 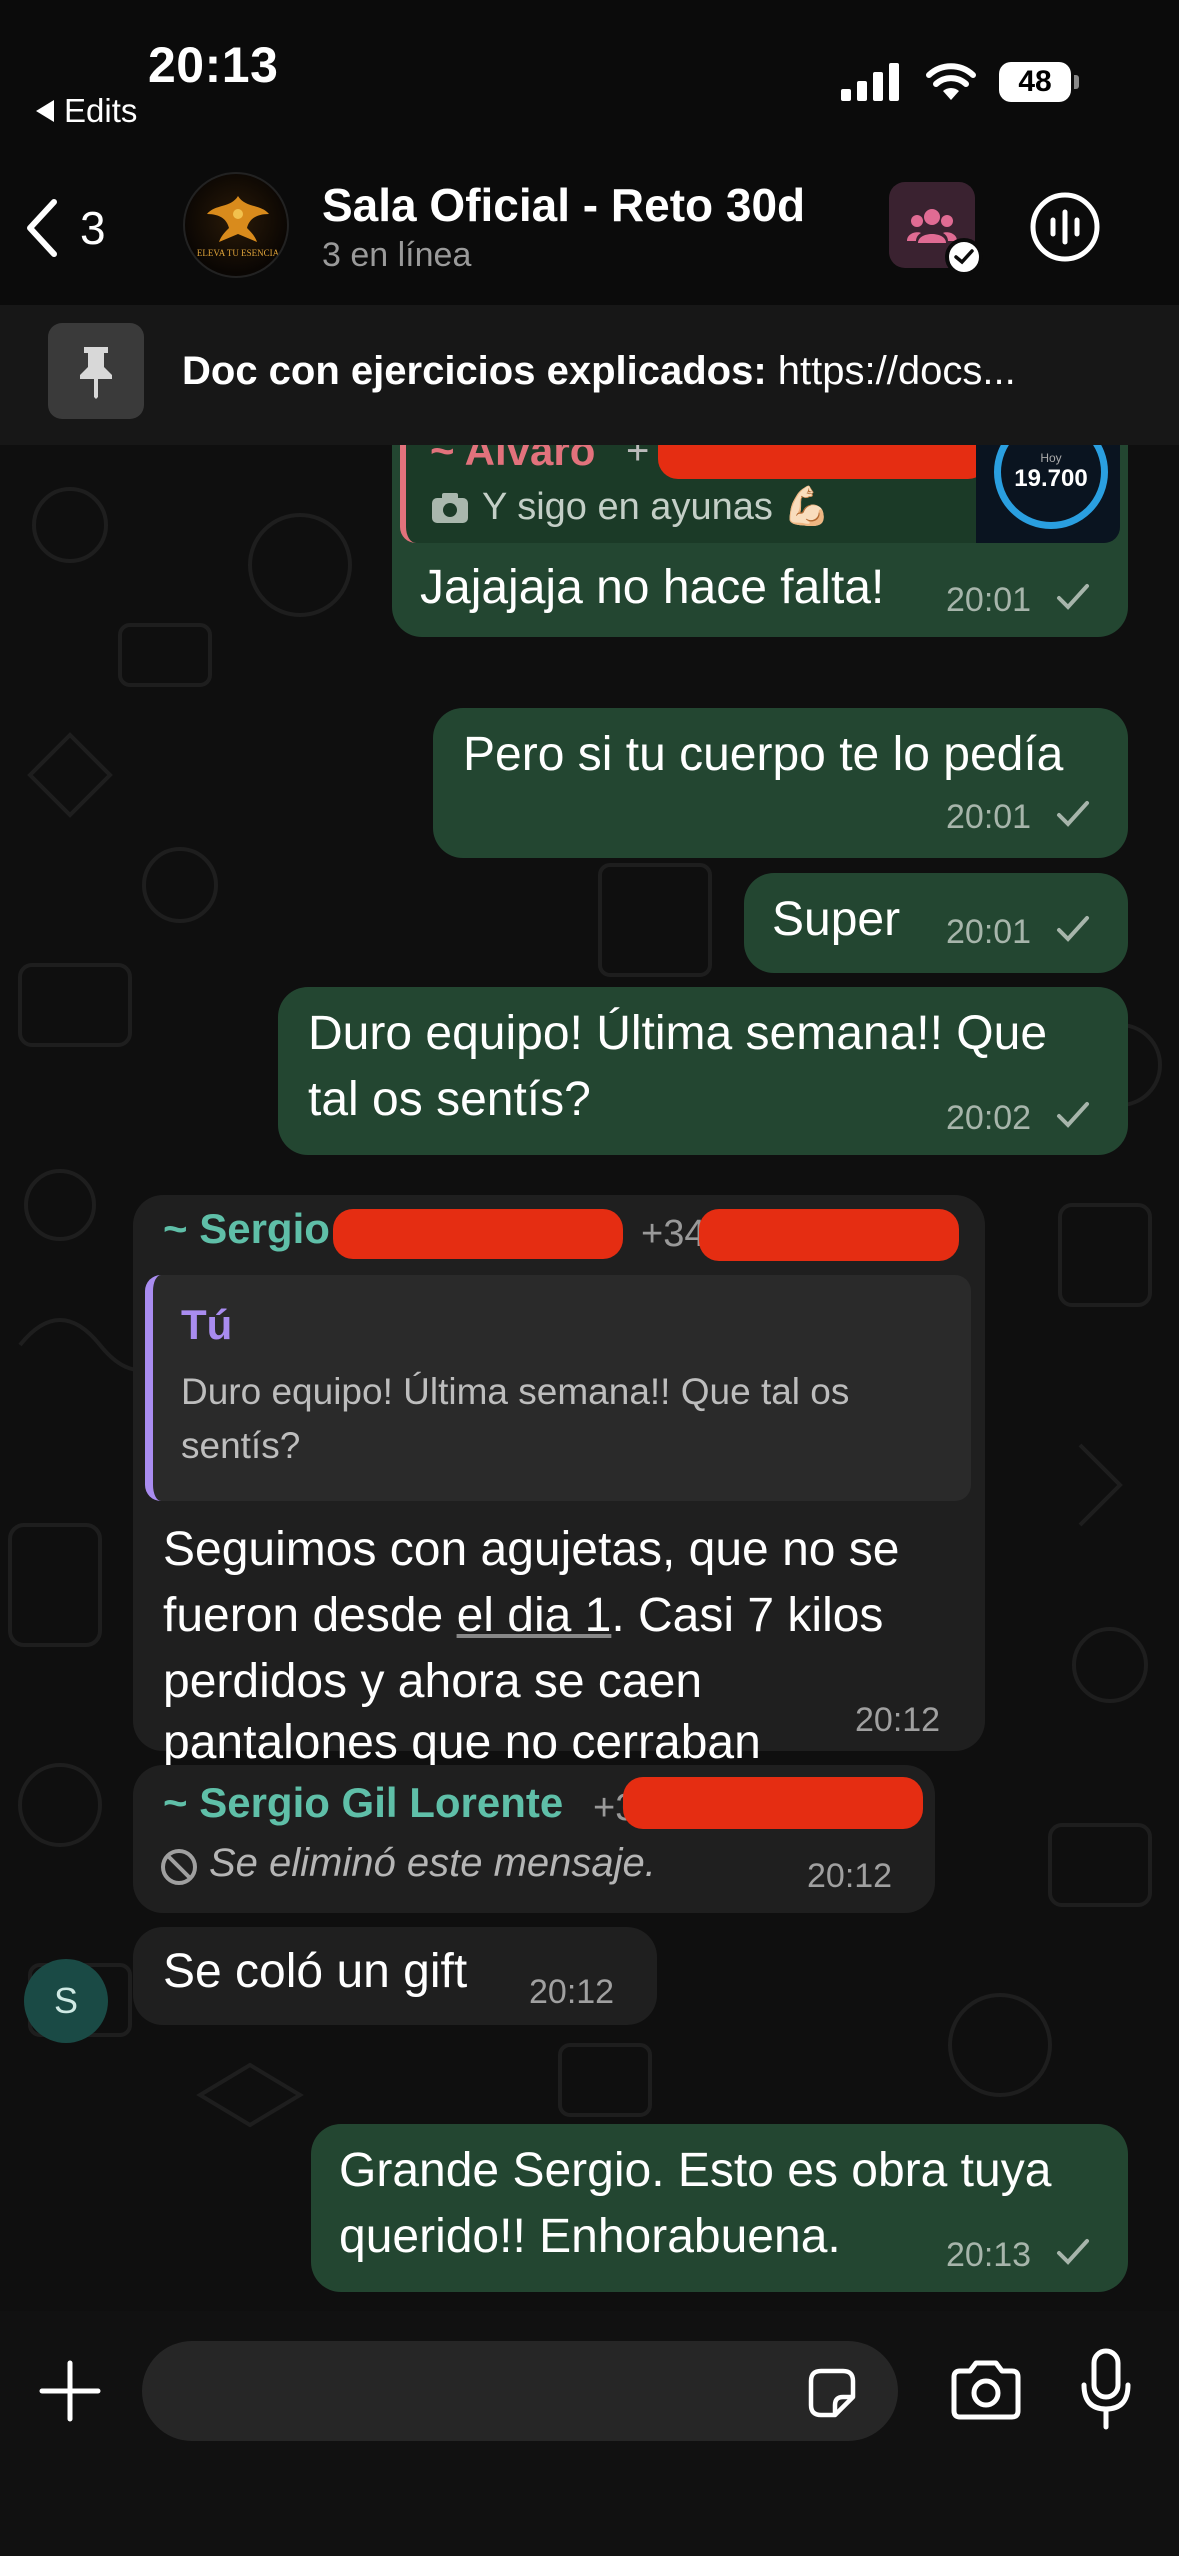 I want to click on chevron-left-icon, so click(x=42, y=228).